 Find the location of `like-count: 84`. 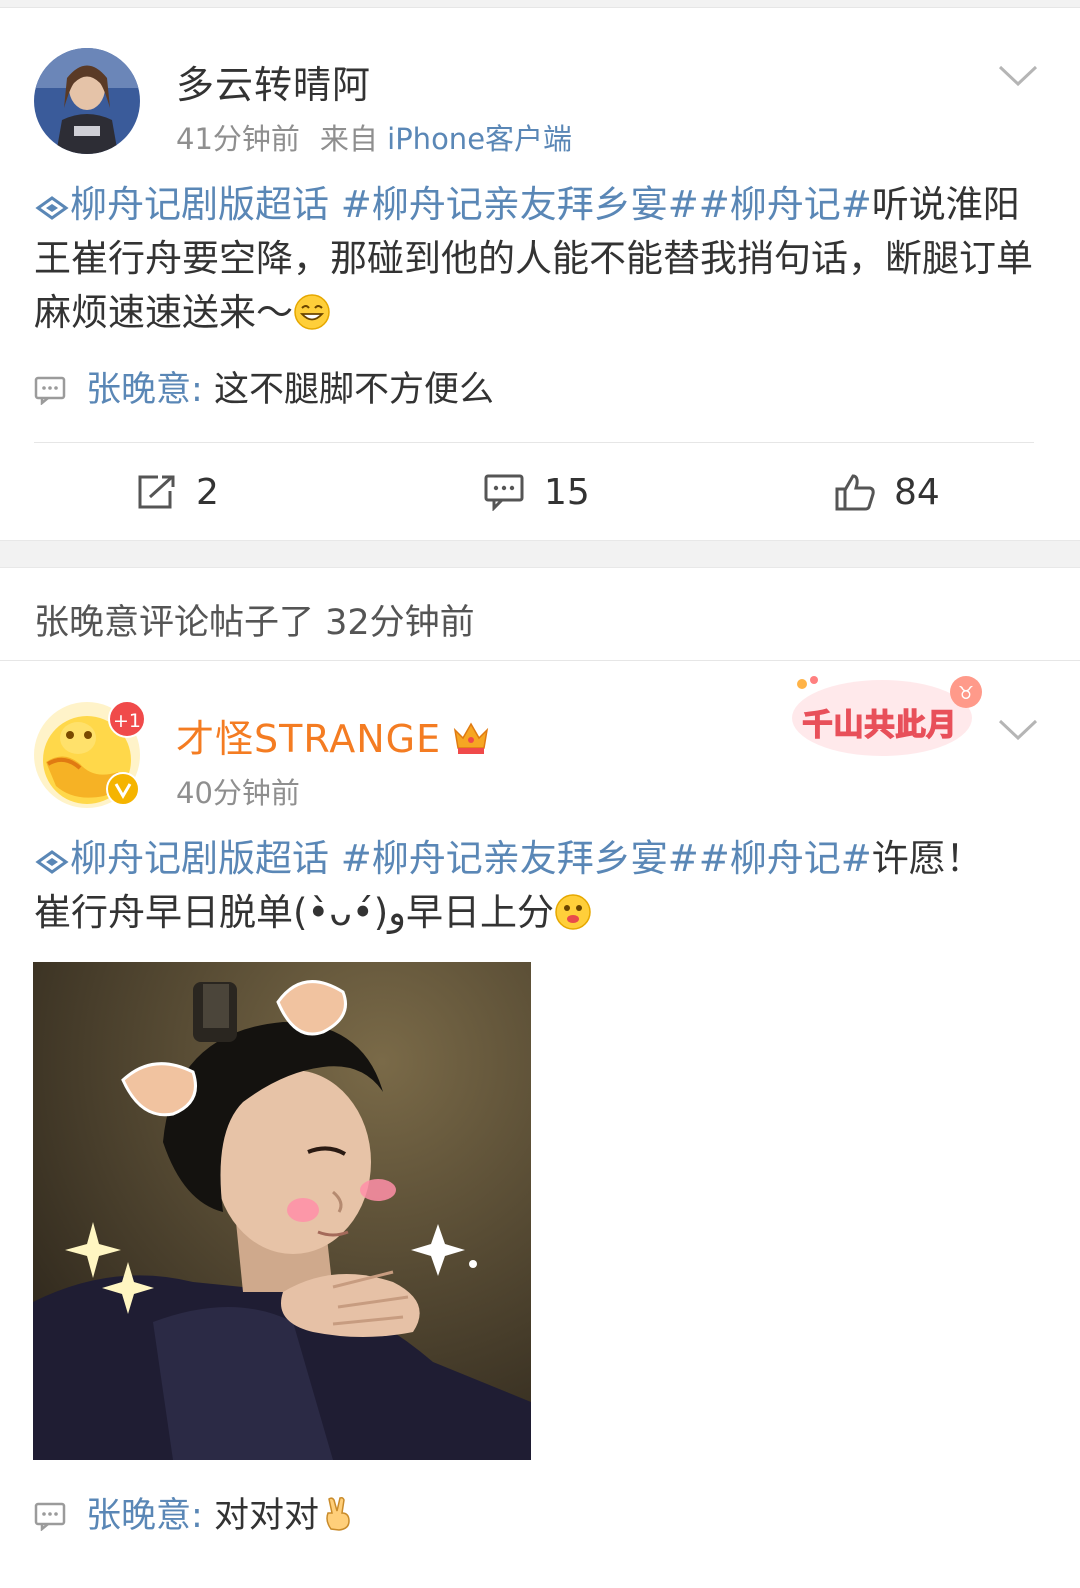

like-count: 84 is located at coordinates (917, 492).